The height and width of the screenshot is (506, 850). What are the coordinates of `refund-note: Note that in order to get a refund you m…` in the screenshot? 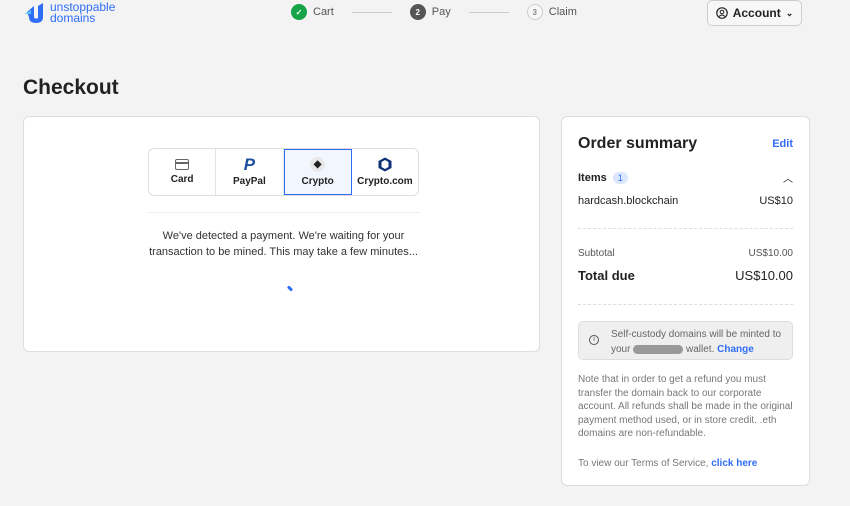 It's located at (685, 406).